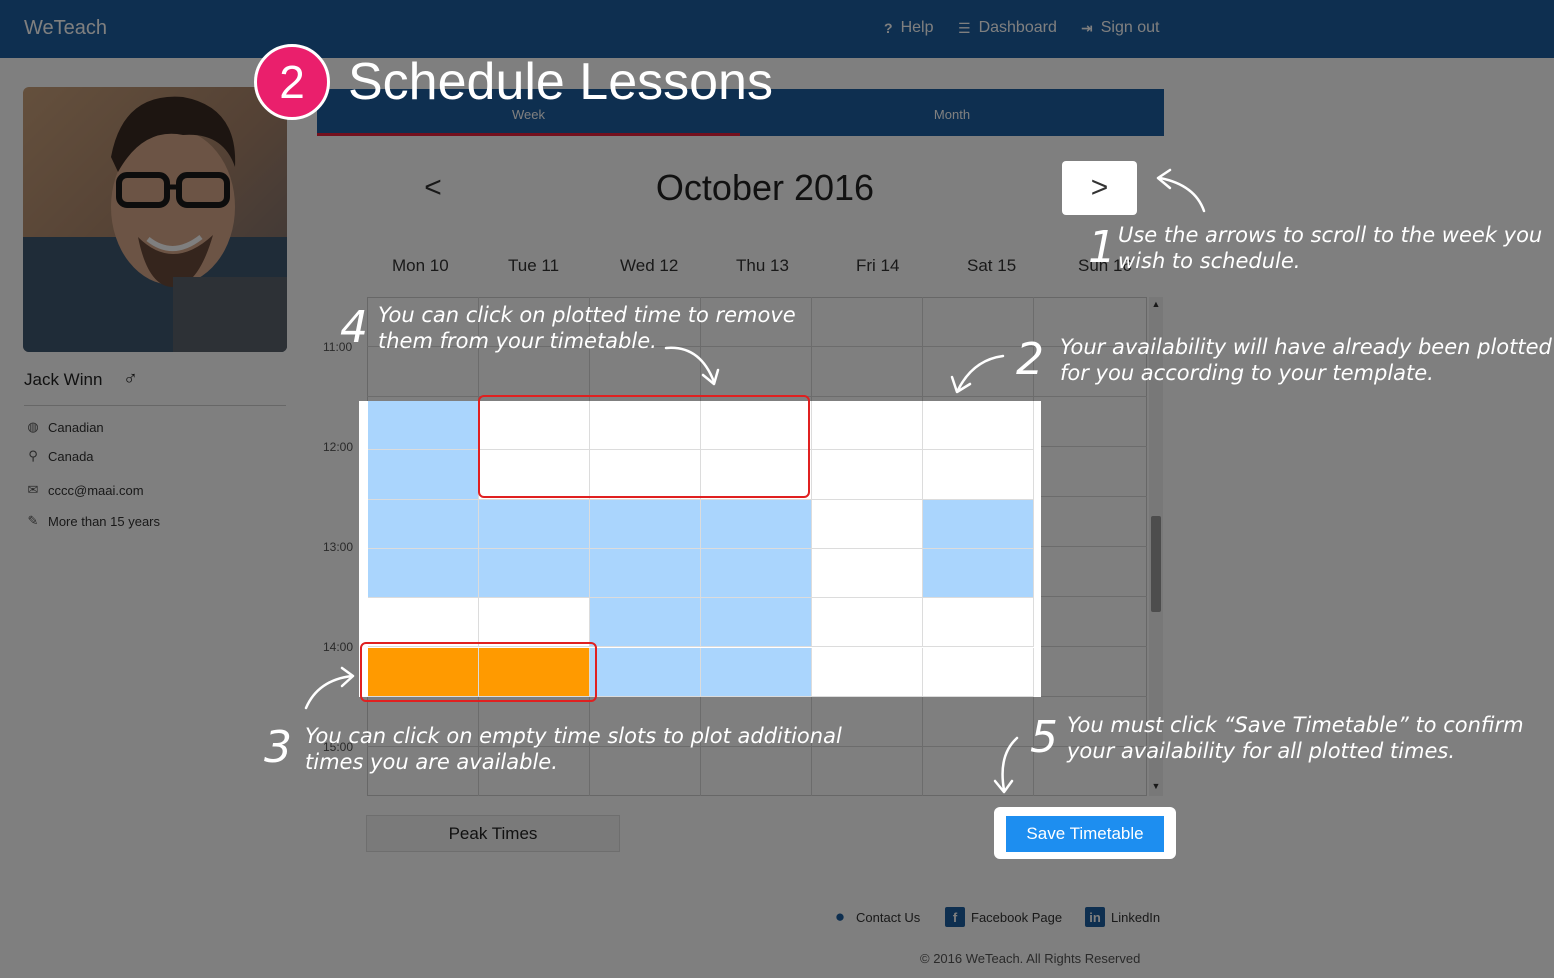  What do you see at coordinates (329, 692) in the screenshot?
I see `arrow-3-icon` at bounding box center [329, 692].